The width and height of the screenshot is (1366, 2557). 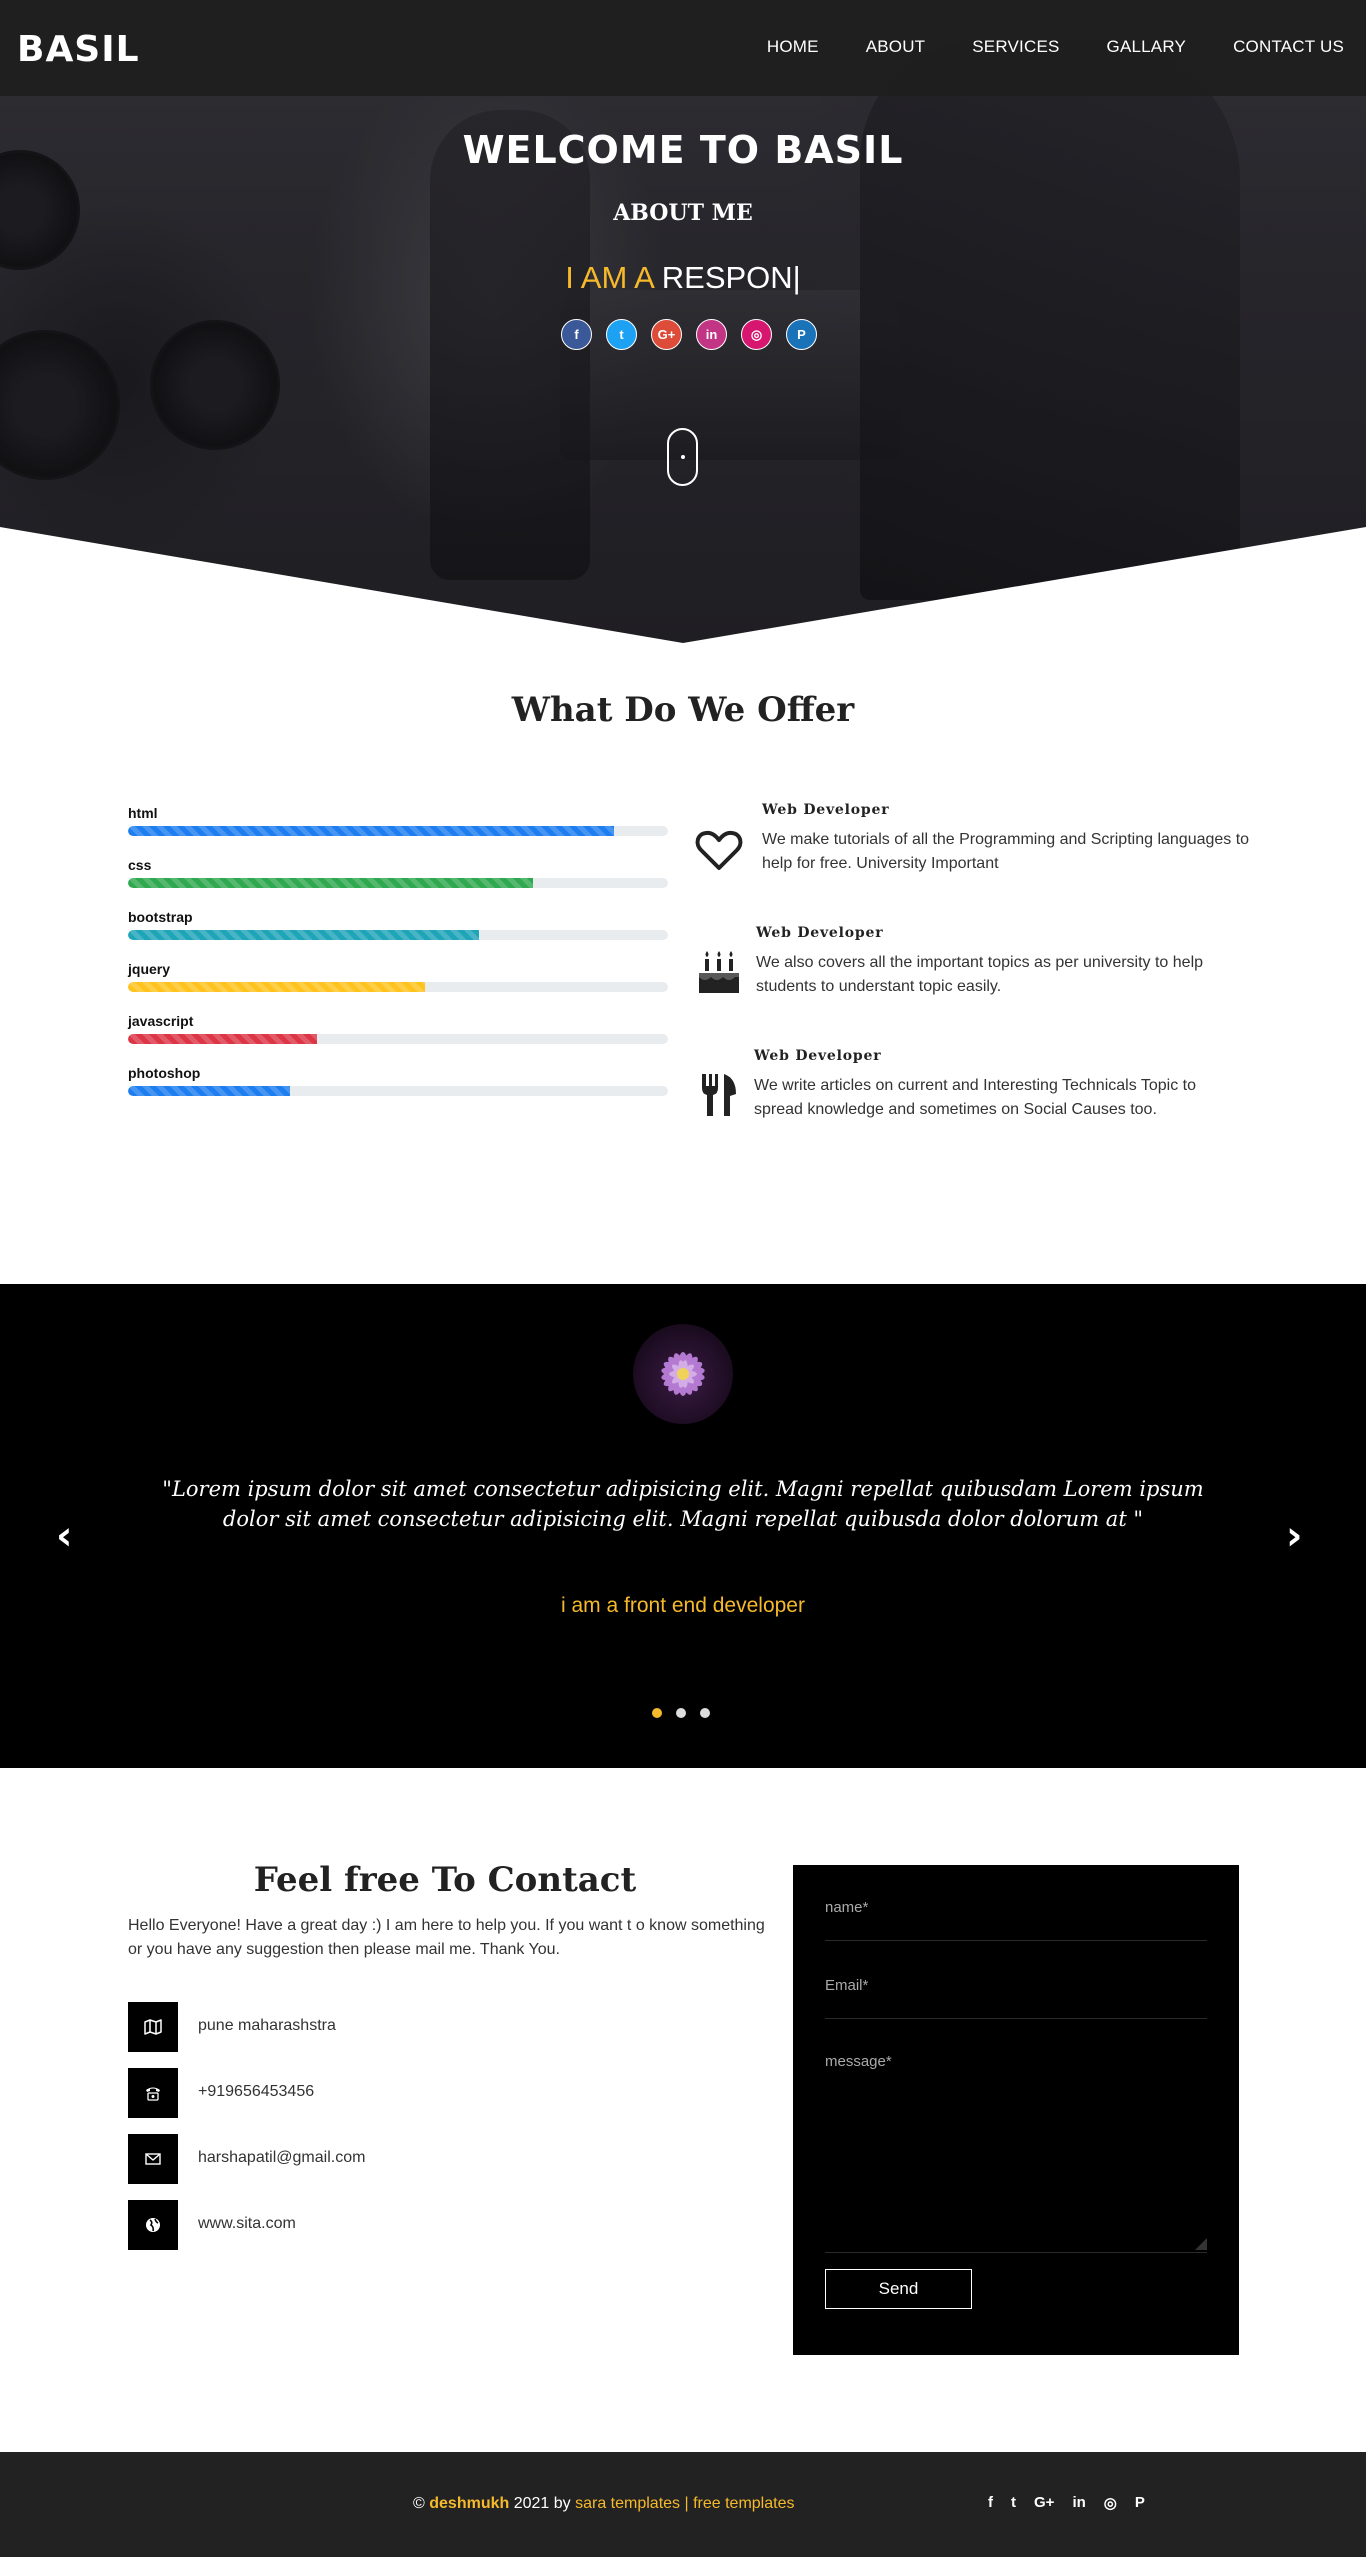 I want to click on contact-website-text: www.sita.com, so click(x=247, y=2224).